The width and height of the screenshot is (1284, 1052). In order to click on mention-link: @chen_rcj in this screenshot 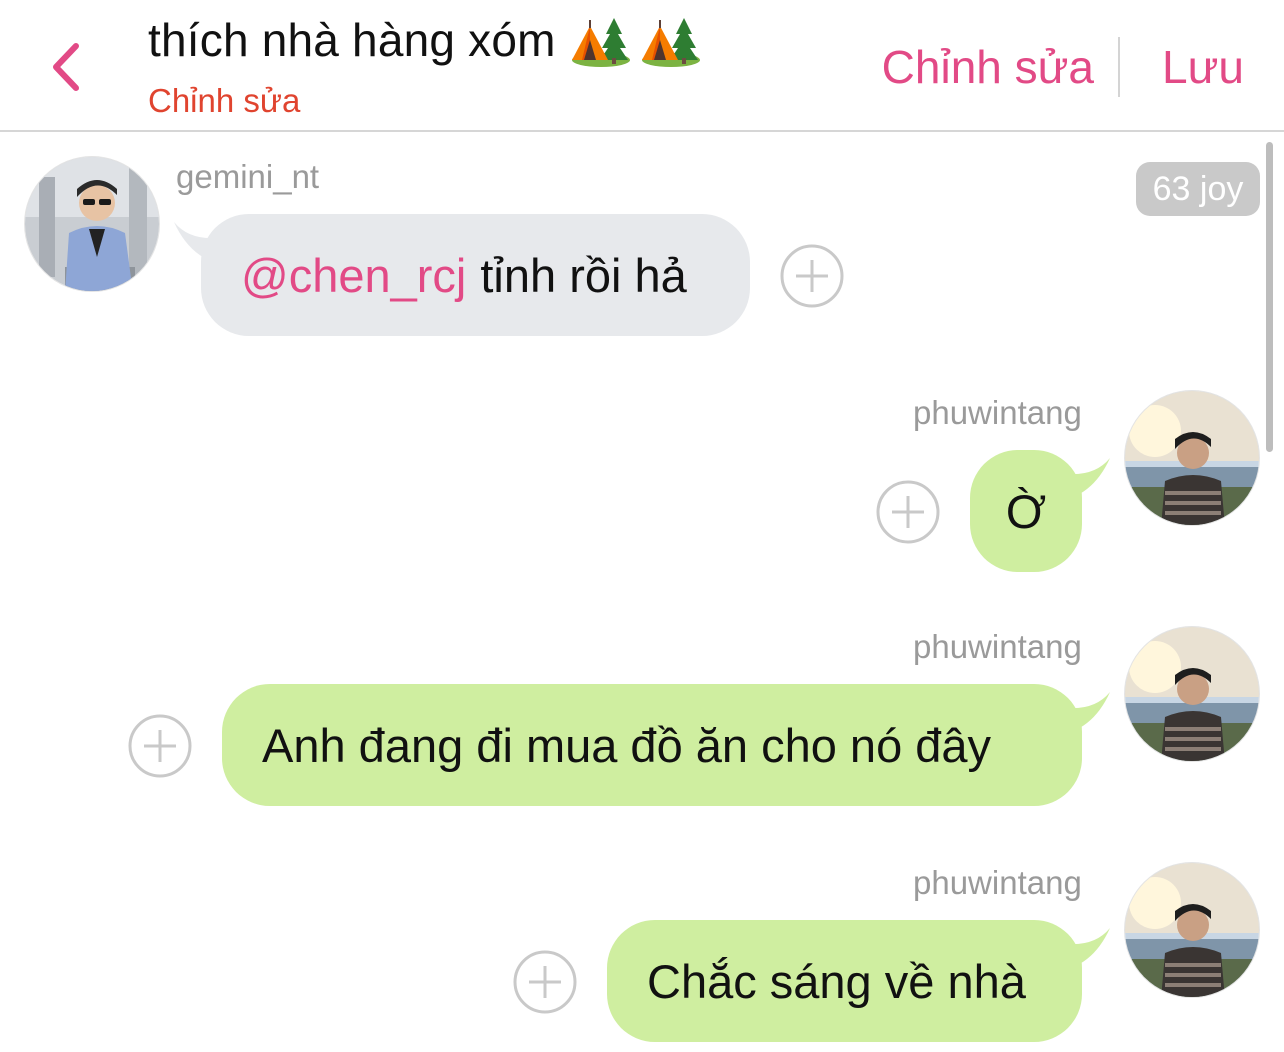, I will do `click(353, 275)`.